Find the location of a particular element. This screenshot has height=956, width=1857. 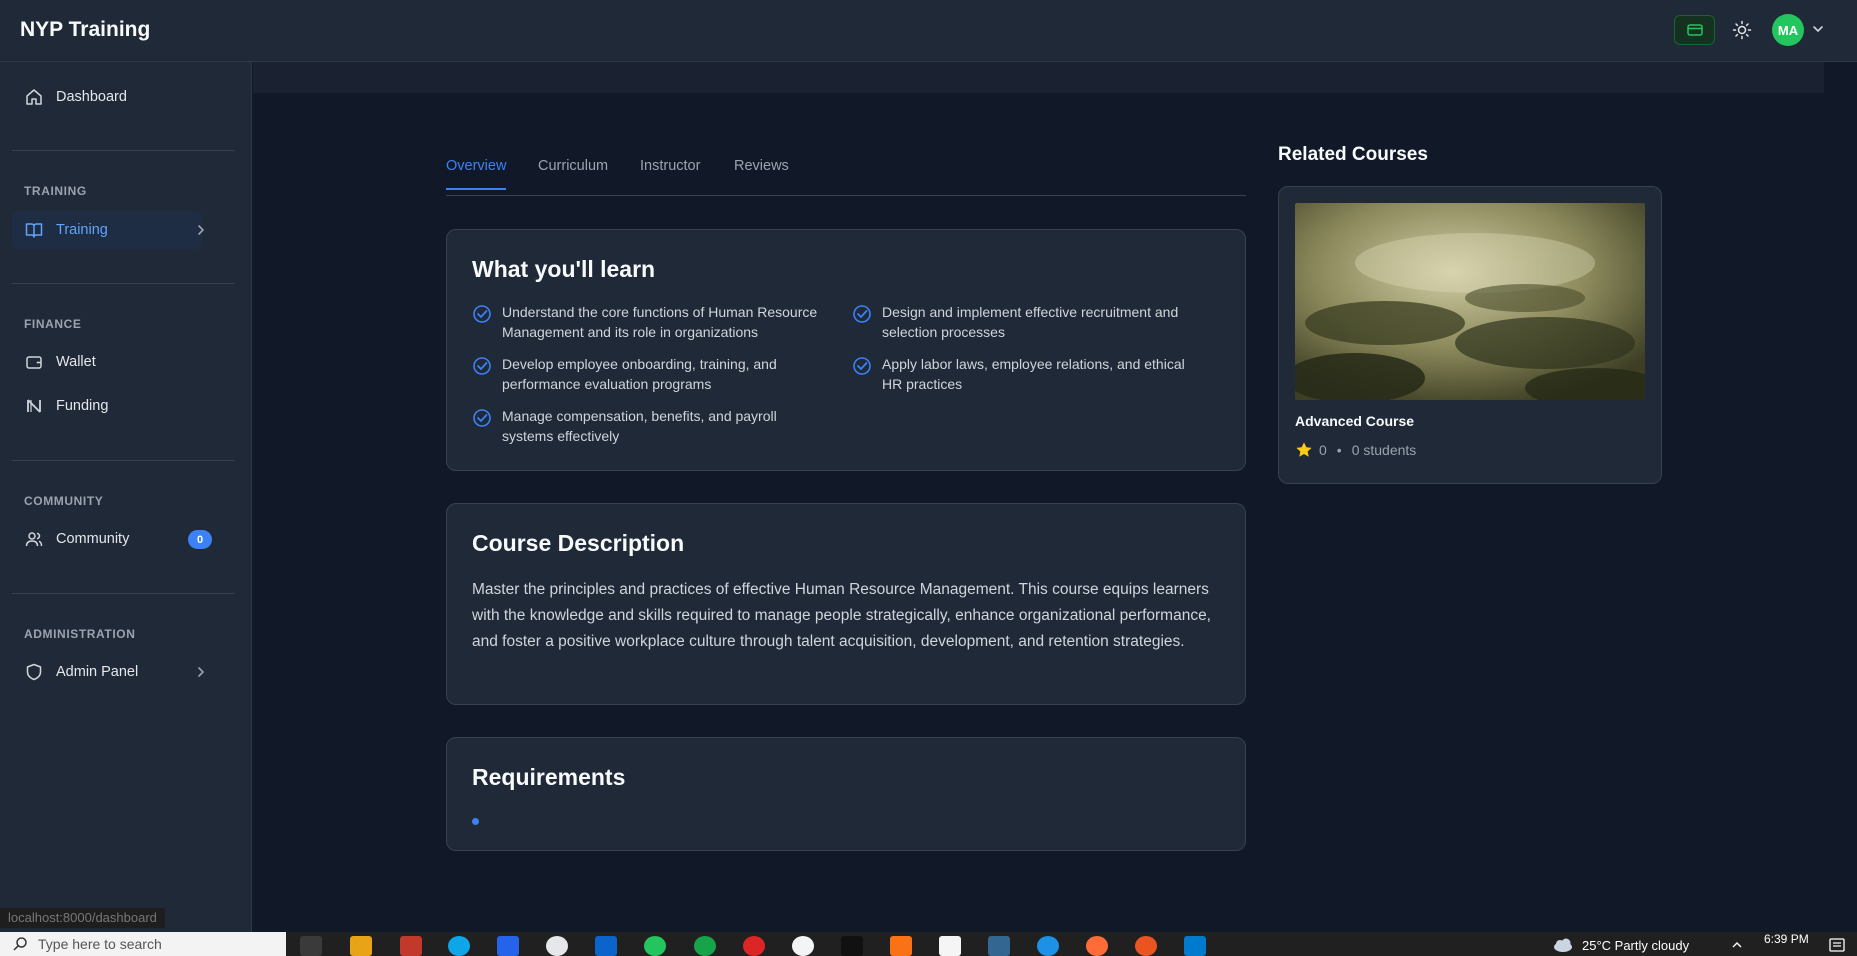

status-bar-url: localhost:8000/dashboard is located at coordinates (82, 918).